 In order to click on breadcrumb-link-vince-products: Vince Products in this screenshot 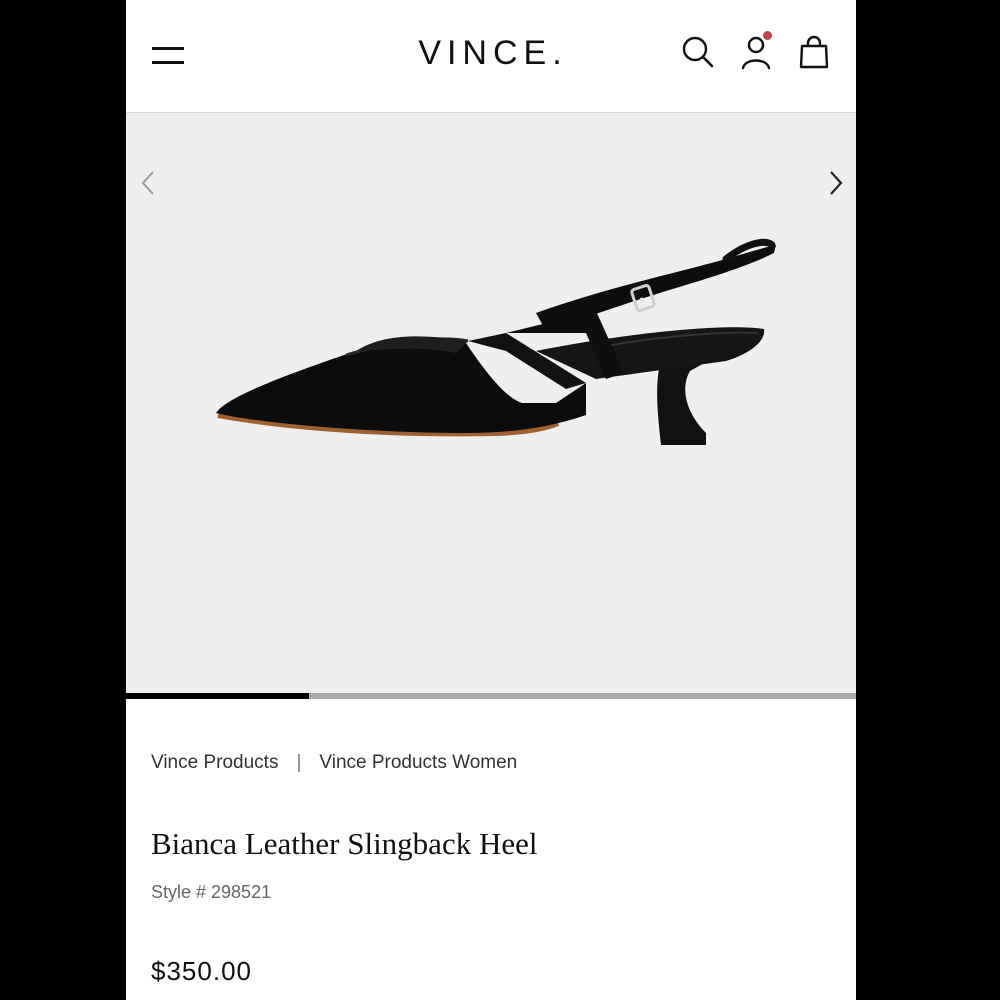, I will do `click(214, 763)`.